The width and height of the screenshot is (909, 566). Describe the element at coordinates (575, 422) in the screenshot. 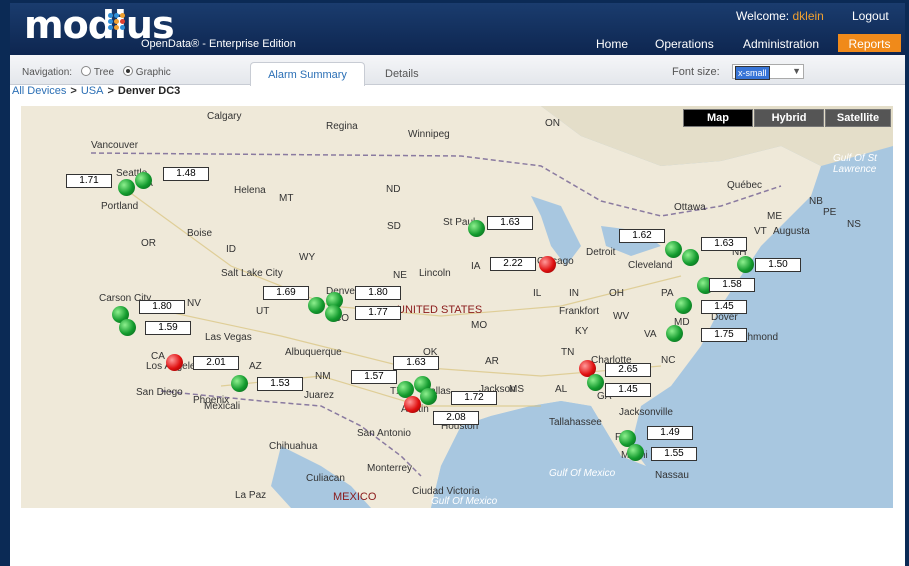

I see `map-place-label: Tallahassee` at that location.